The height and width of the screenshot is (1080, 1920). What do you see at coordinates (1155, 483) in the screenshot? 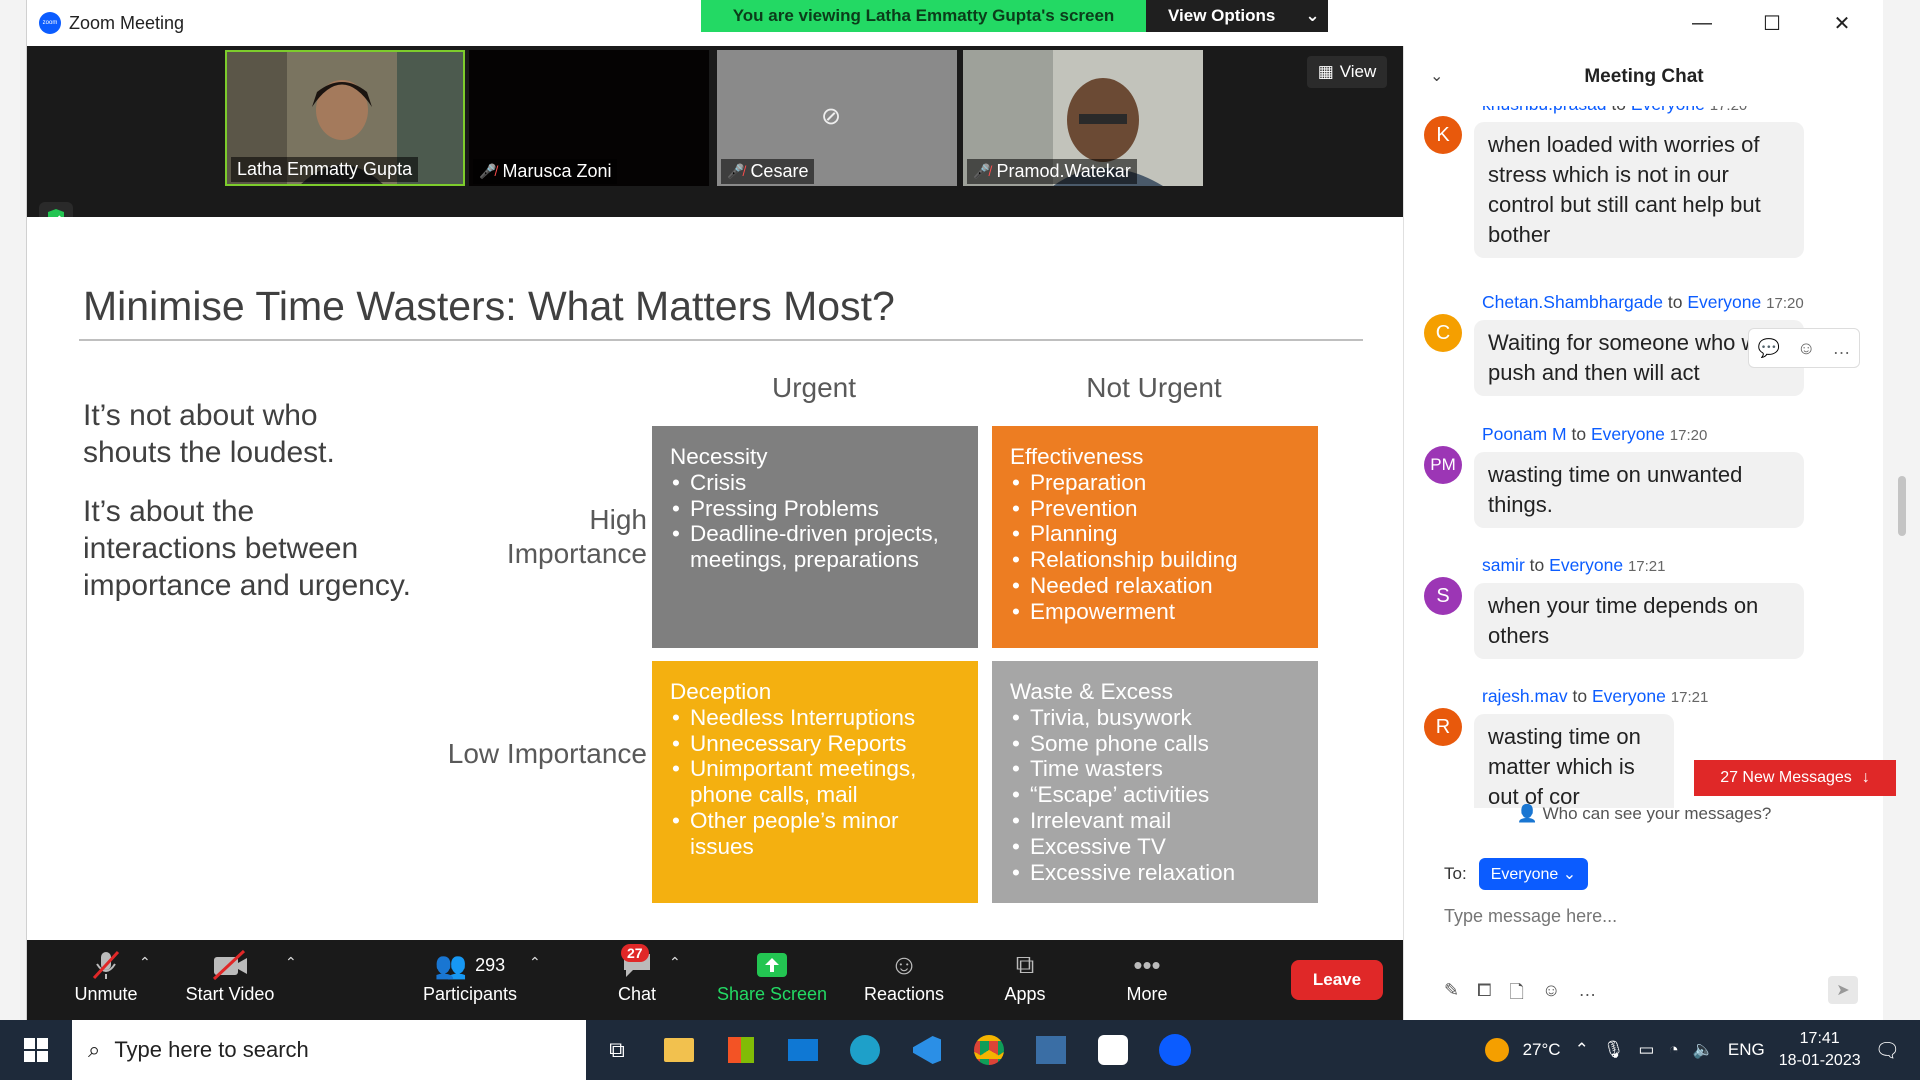
I see `quadrant-item: Preparation` at bounding box center [1155, 483].